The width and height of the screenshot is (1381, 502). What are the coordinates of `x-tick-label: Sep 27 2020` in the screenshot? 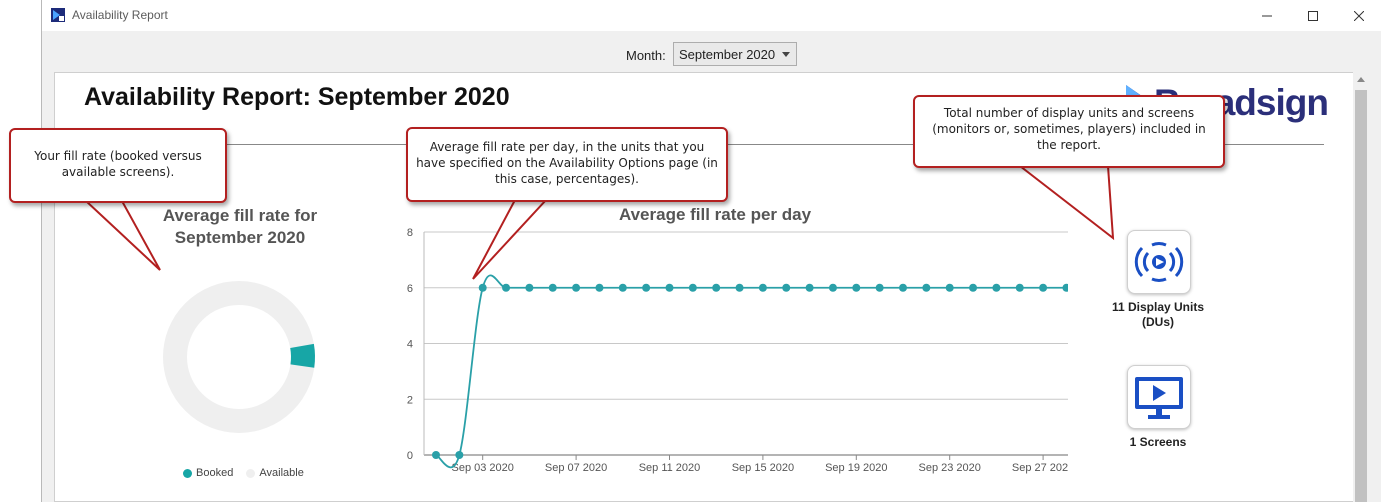 It's located at (1040, 468).